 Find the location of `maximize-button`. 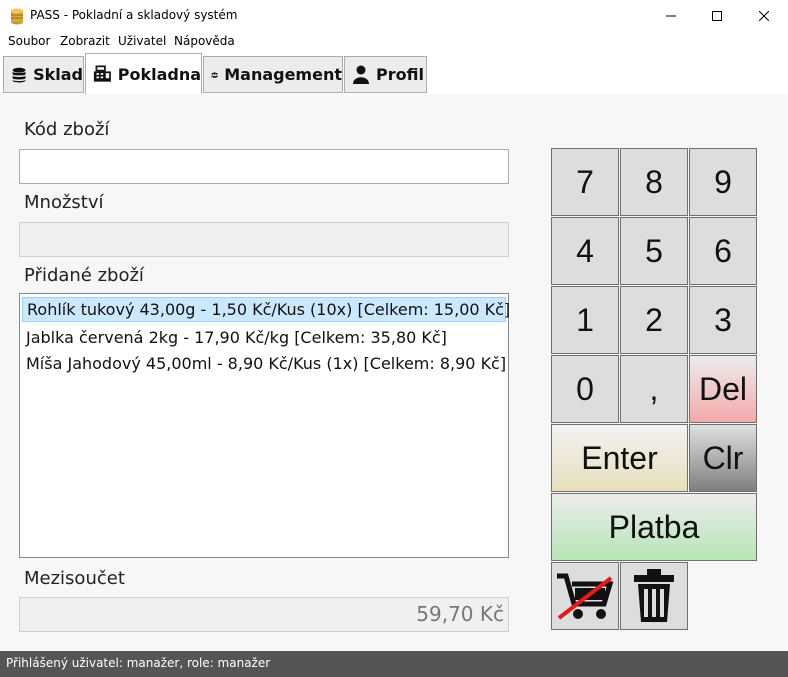

maximize-button is located at coordinates (717, 16).